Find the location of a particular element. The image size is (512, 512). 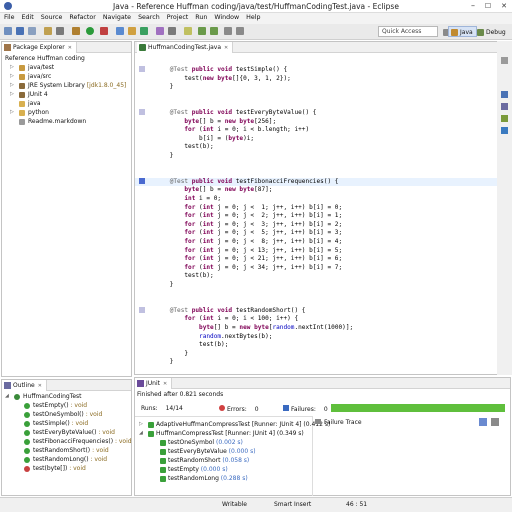

new-icon is located at coordinates (8, 31).